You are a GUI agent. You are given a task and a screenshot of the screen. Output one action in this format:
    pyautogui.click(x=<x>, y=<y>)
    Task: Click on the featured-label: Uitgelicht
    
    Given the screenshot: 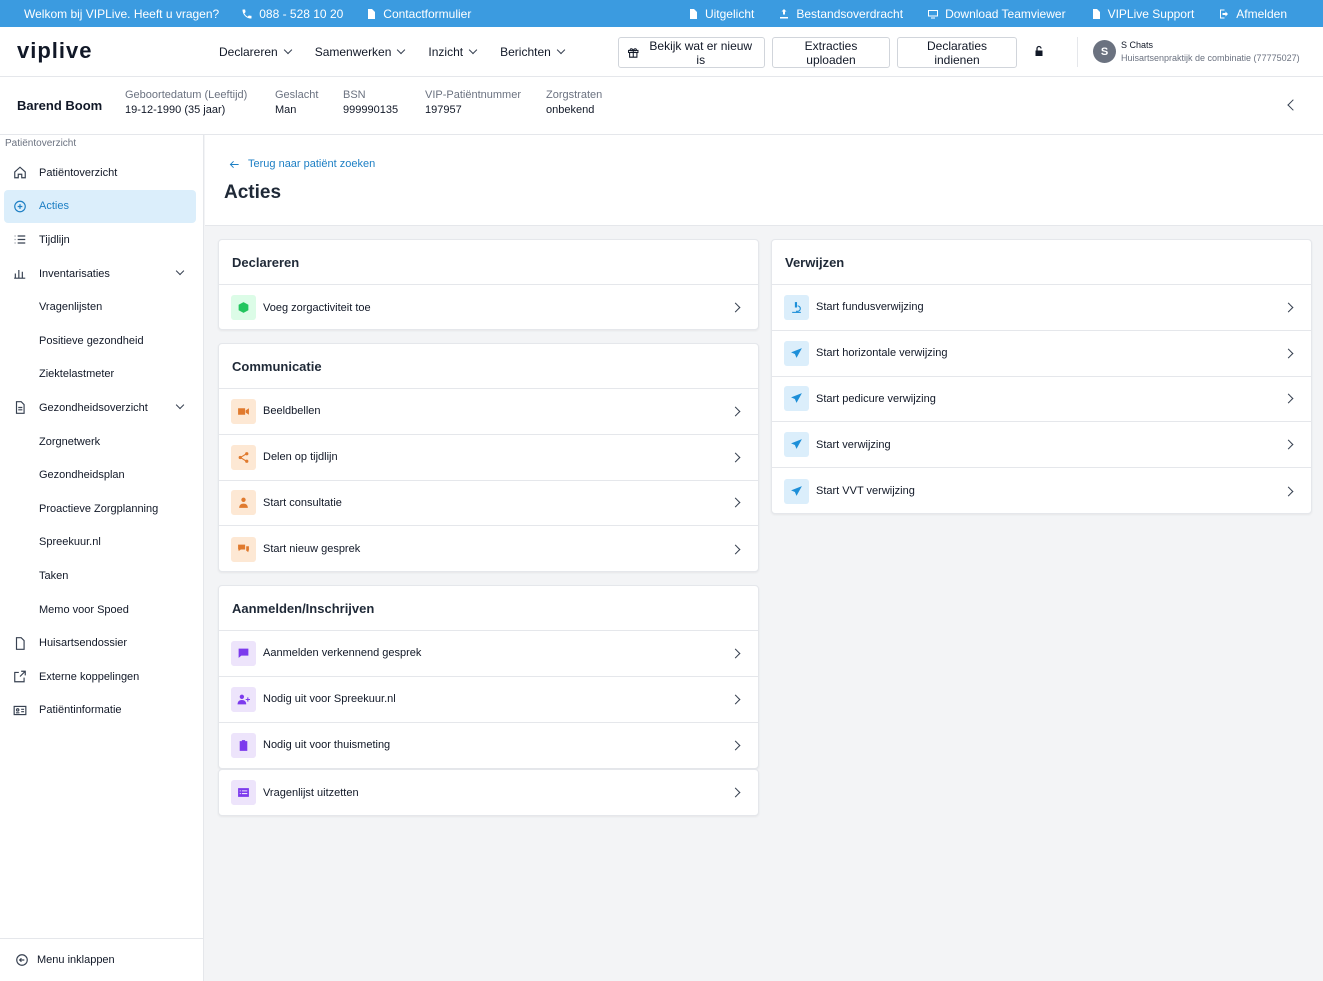 What is the action you would take?
    pyautogui.click(x=729, y=13)
    